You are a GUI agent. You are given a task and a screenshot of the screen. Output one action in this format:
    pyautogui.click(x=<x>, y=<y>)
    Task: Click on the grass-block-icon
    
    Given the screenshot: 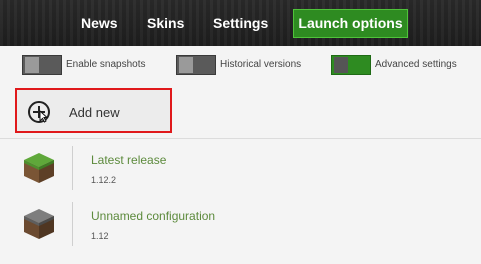 What is the action you would take?
    pyautogui.click(x=39, y=168)
    